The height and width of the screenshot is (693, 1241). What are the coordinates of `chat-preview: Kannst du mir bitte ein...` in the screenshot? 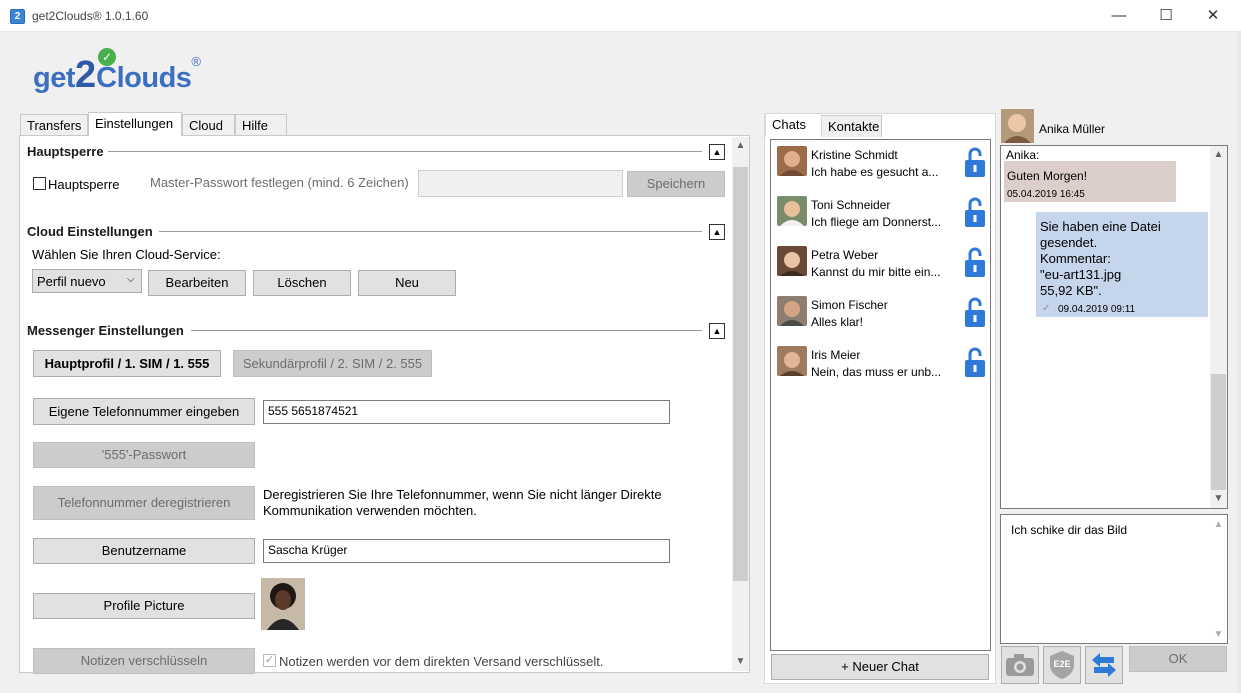 It's located at (876, 272).